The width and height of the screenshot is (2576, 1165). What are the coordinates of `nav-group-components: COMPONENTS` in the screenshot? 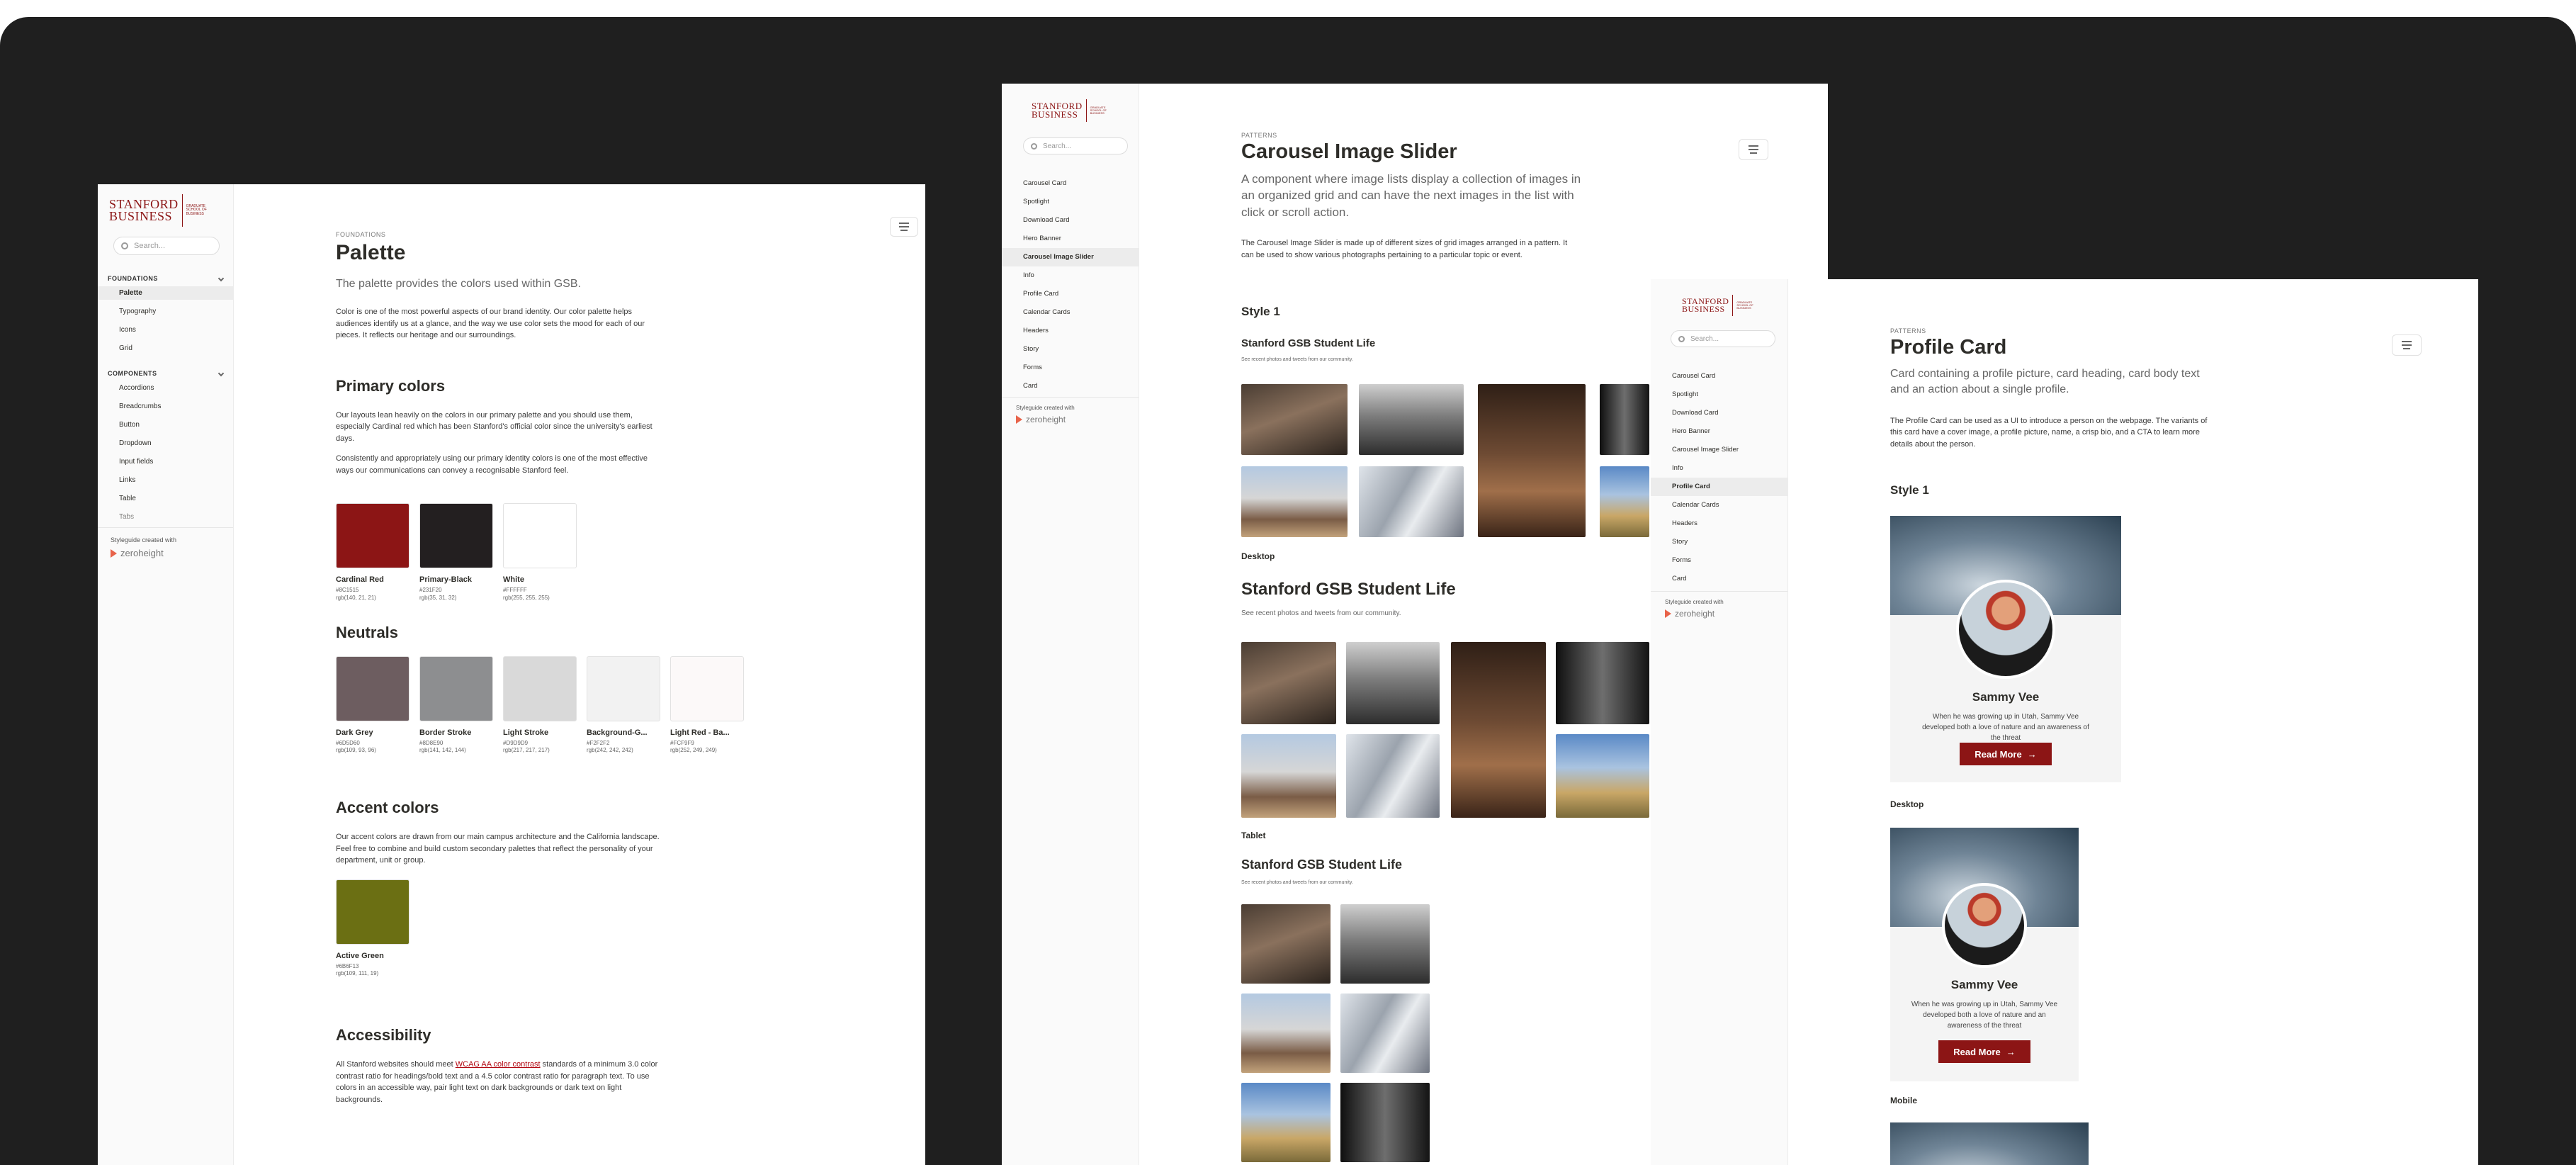 It's located at (165, 374).